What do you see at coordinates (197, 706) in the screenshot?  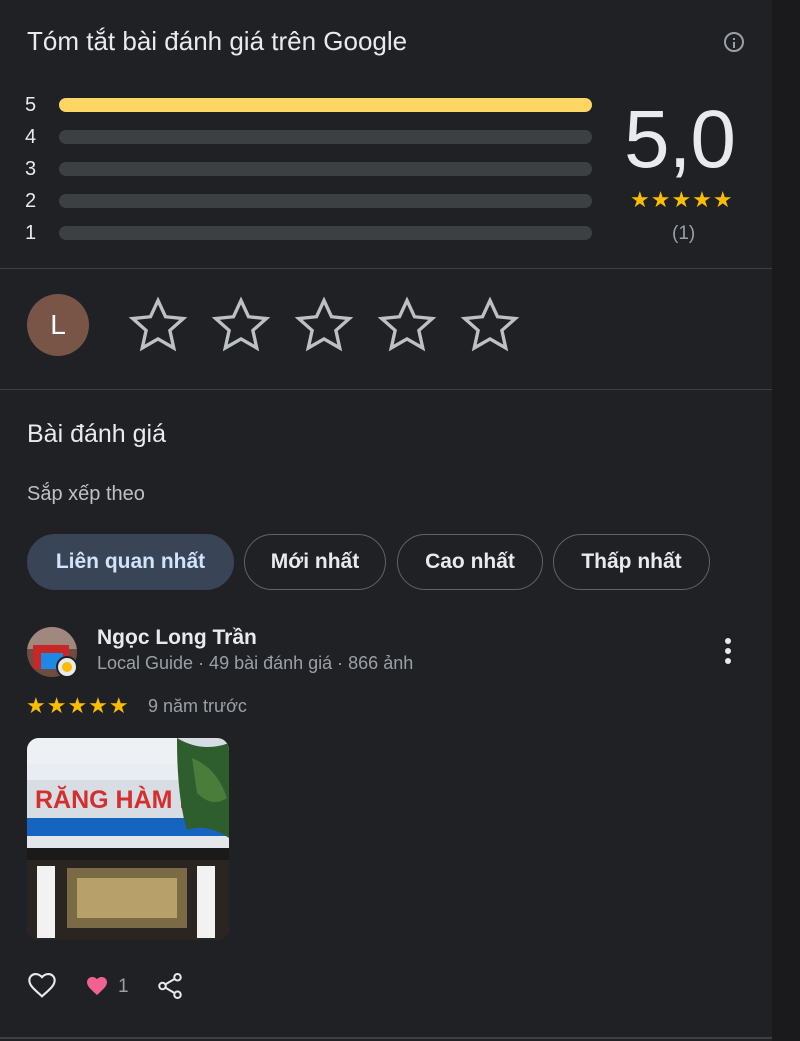 I see `review-time: 9 năm trước` at bounding box center [197, 706].